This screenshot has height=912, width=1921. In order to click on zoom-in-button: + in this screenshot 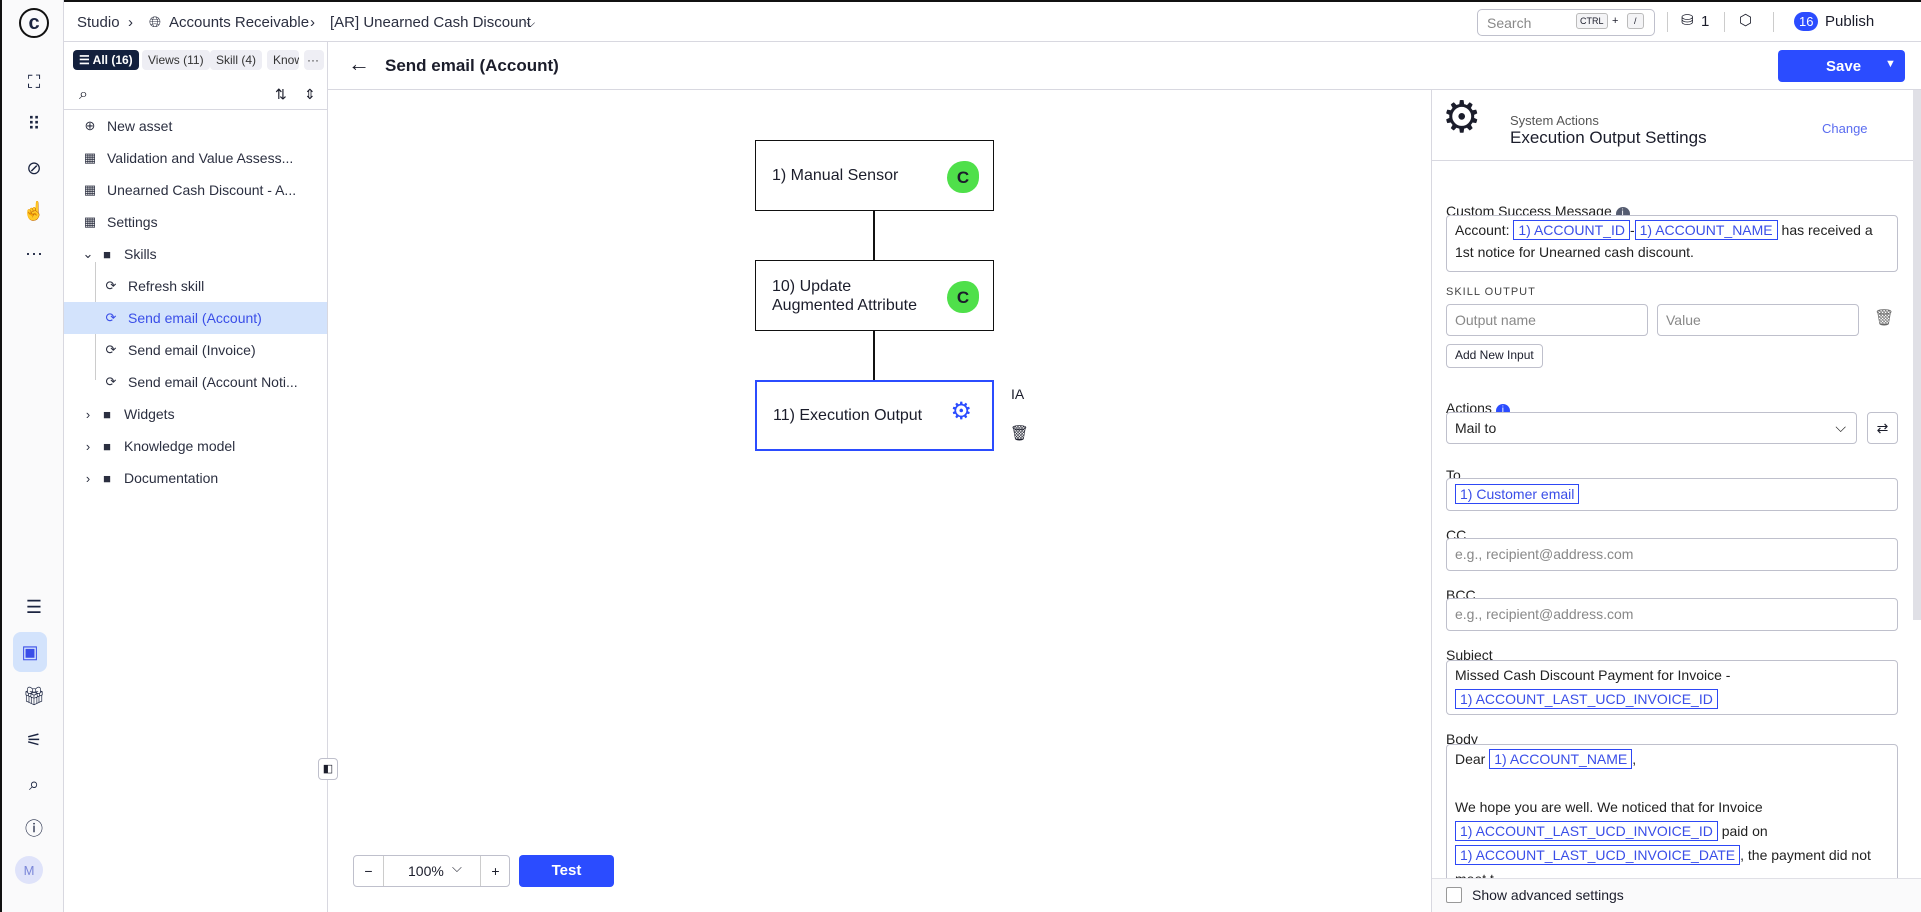, I will do `click(495, 871)`.